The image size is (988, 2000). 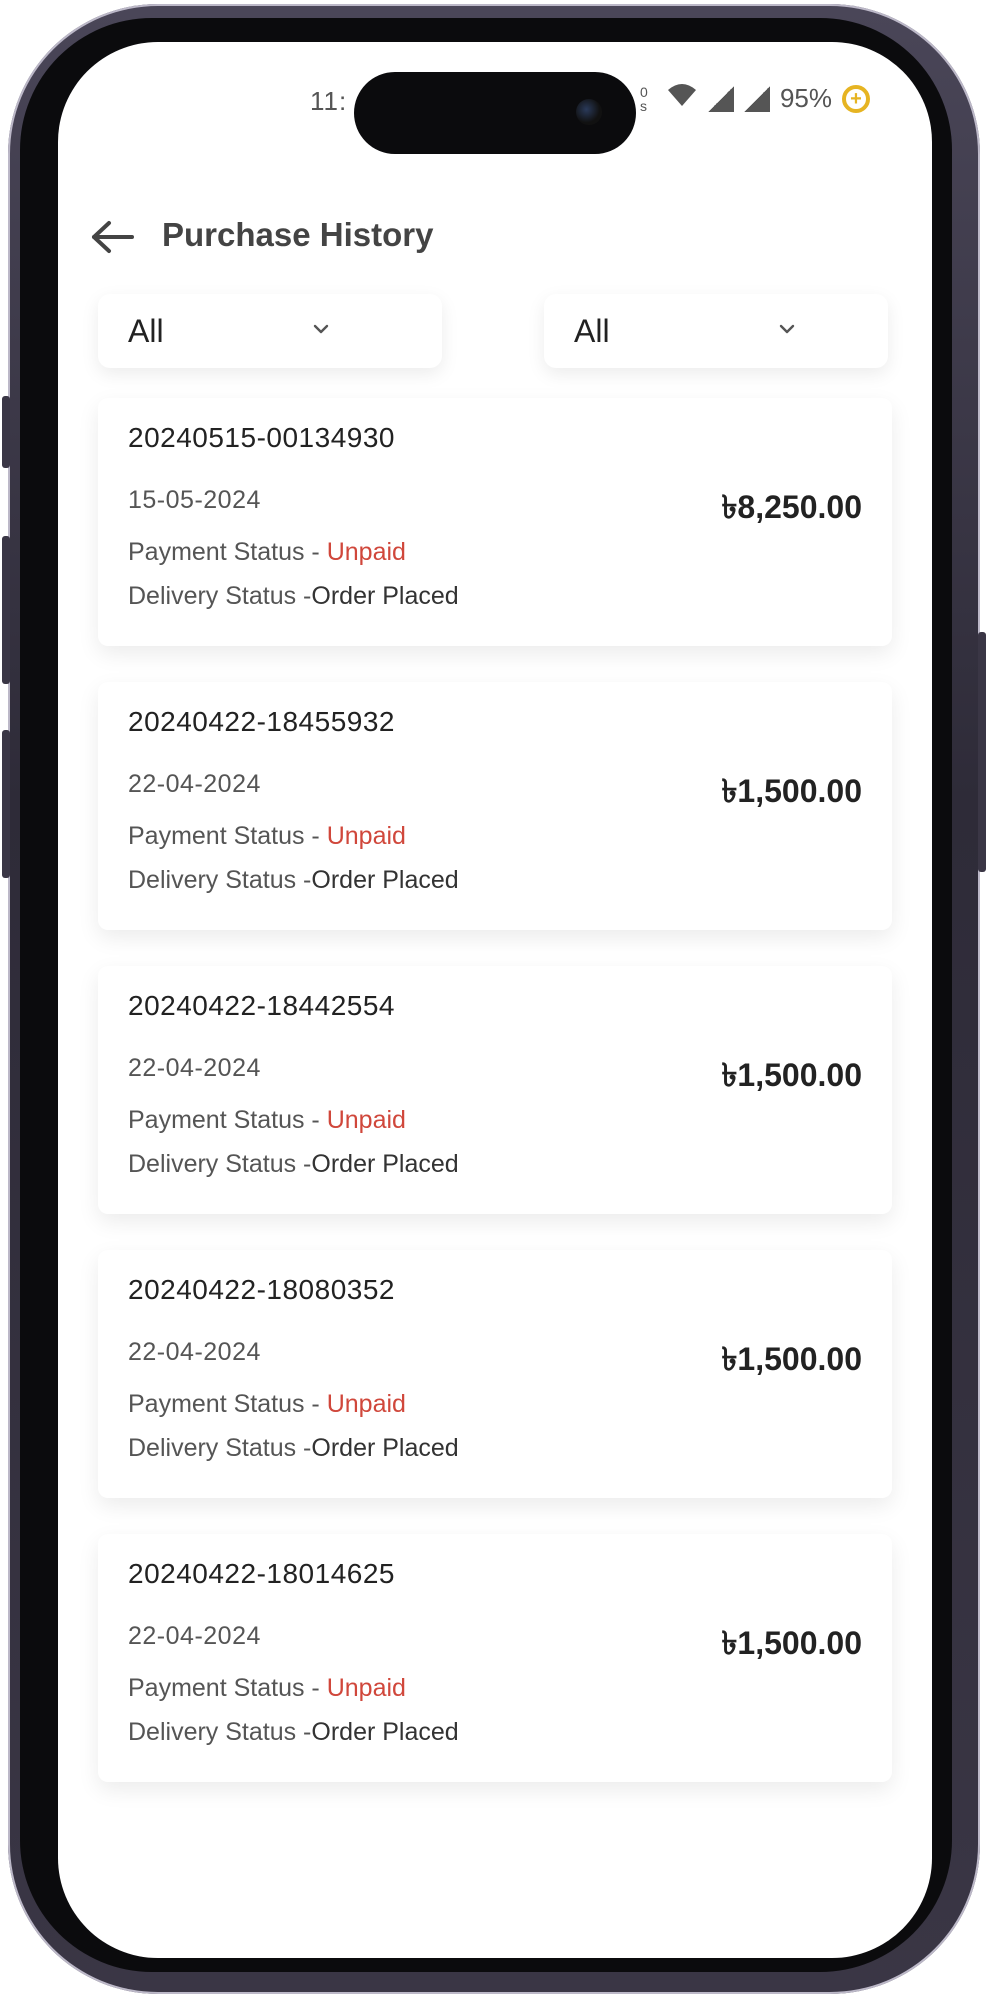 What do you see at coordinates (495, 113) in the screenshot?
I see `dynamic-island` at bounding box center [495, 113].